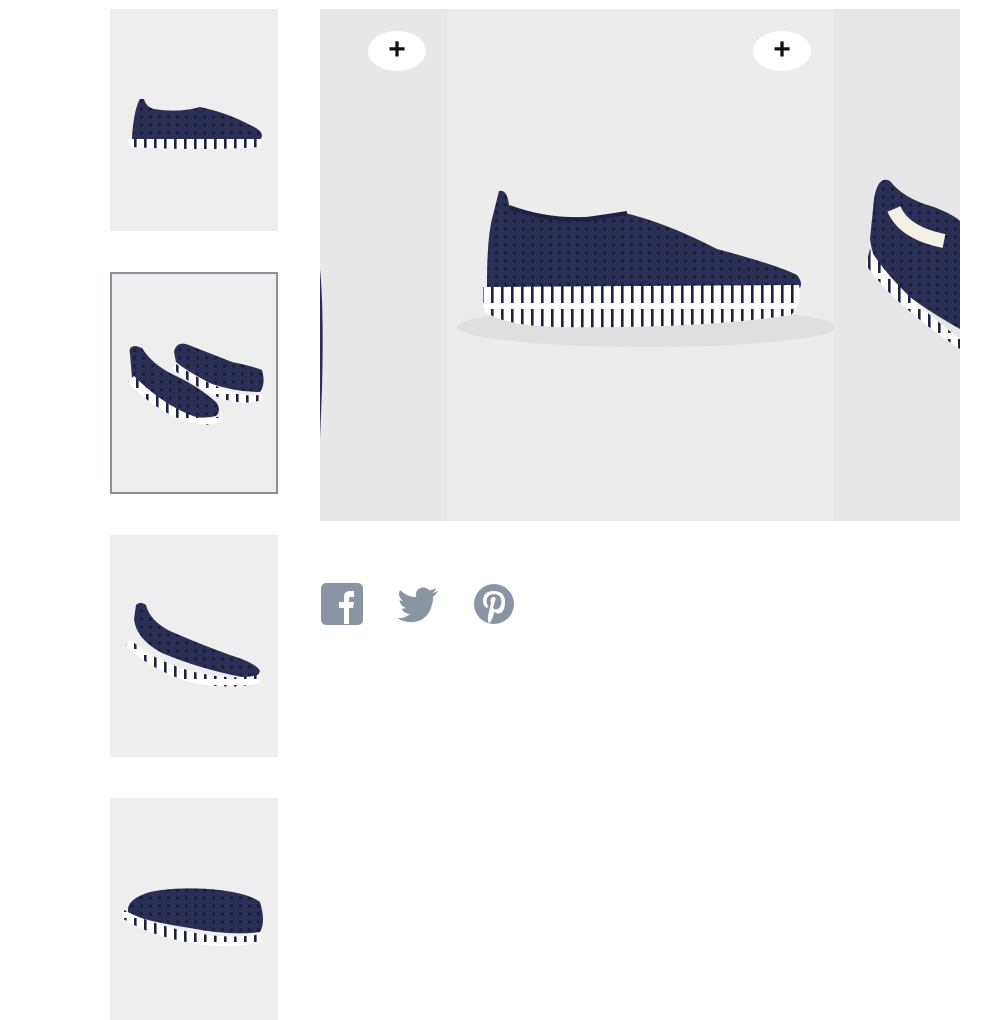 This screenshot has height=1020, width=1000. I want to click on social-share-bar, so click(418, 604).